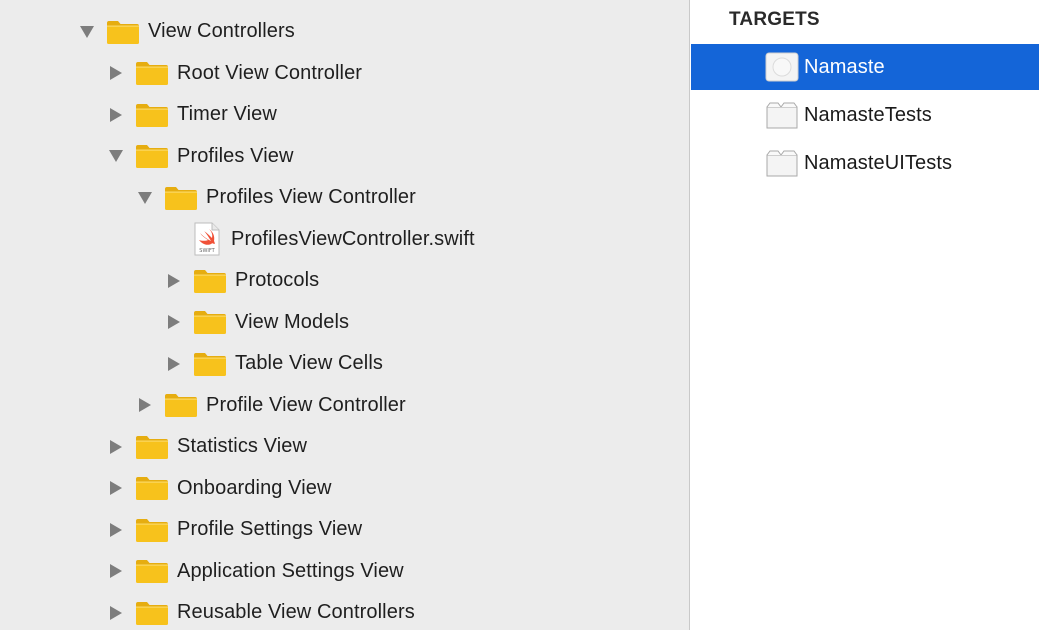 Image resolution: width=1039 pixels, height=630 pixels. I want to click on target-row-namaste: Namaste, so click(865, 67).